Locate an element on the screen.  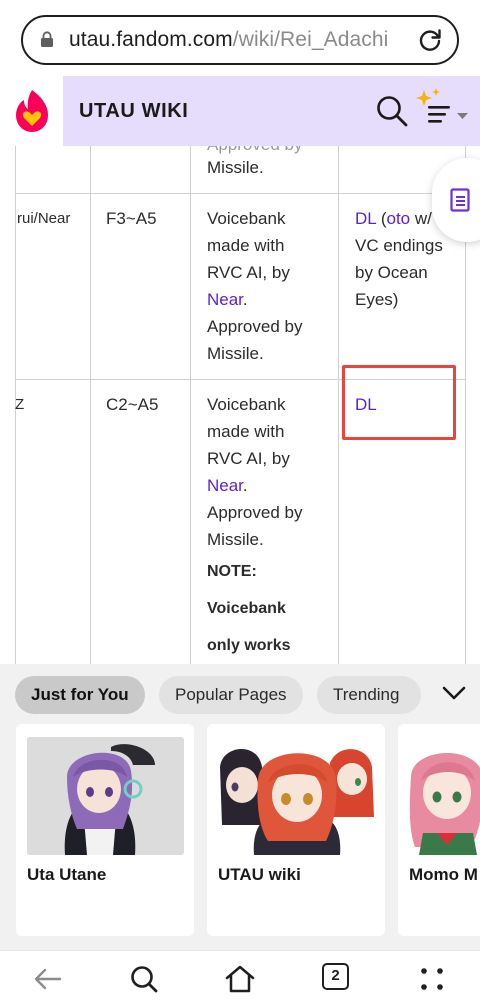
recommendation-card: Uta Utane is located at coordinates (105, 830).